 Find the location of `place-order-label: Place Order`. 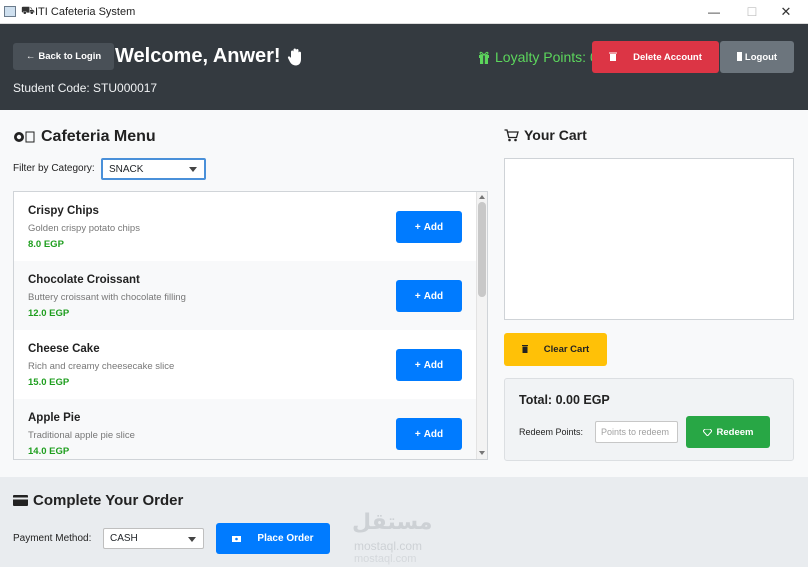

place-order-label: Place Order is located at coordinates (285, 538).